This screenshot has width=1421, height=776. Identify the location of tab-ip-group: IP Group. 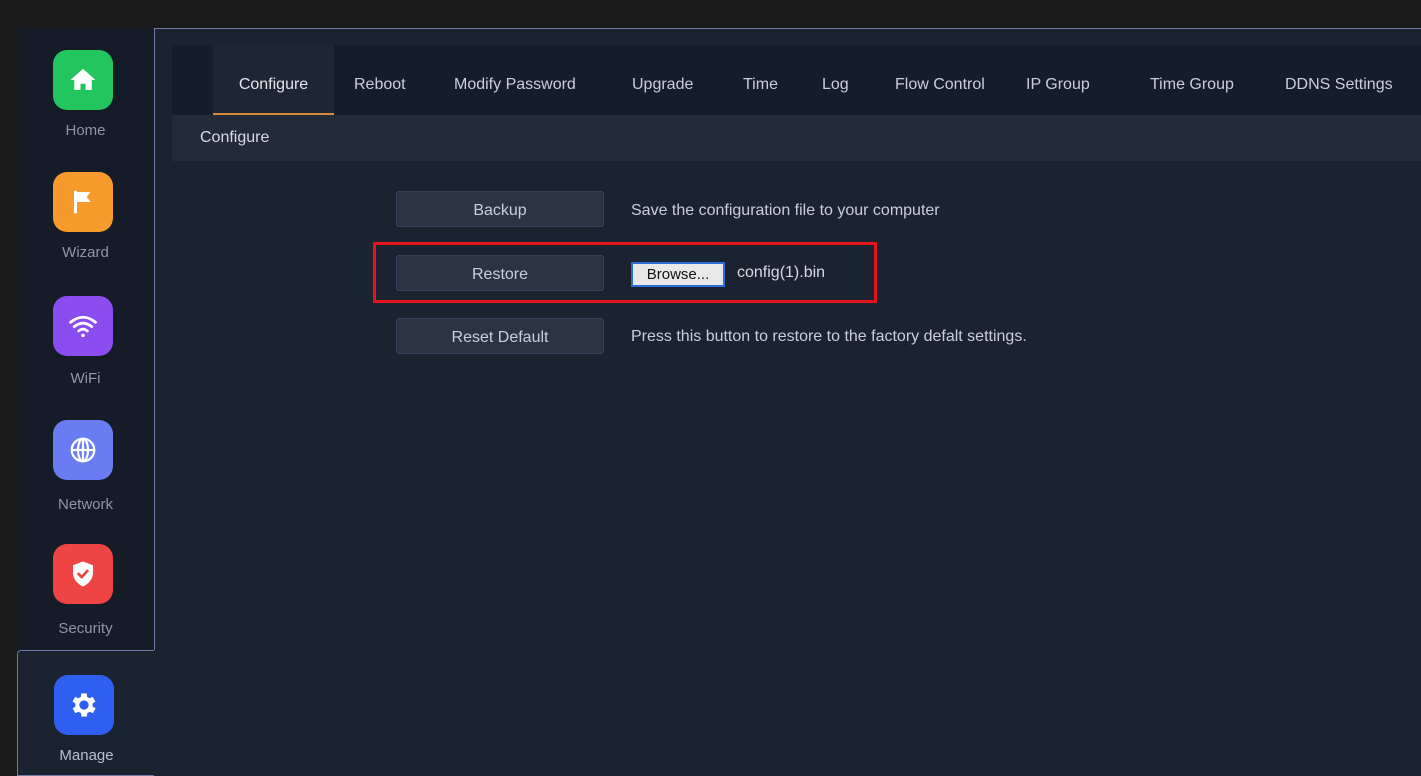
(1058, 80).